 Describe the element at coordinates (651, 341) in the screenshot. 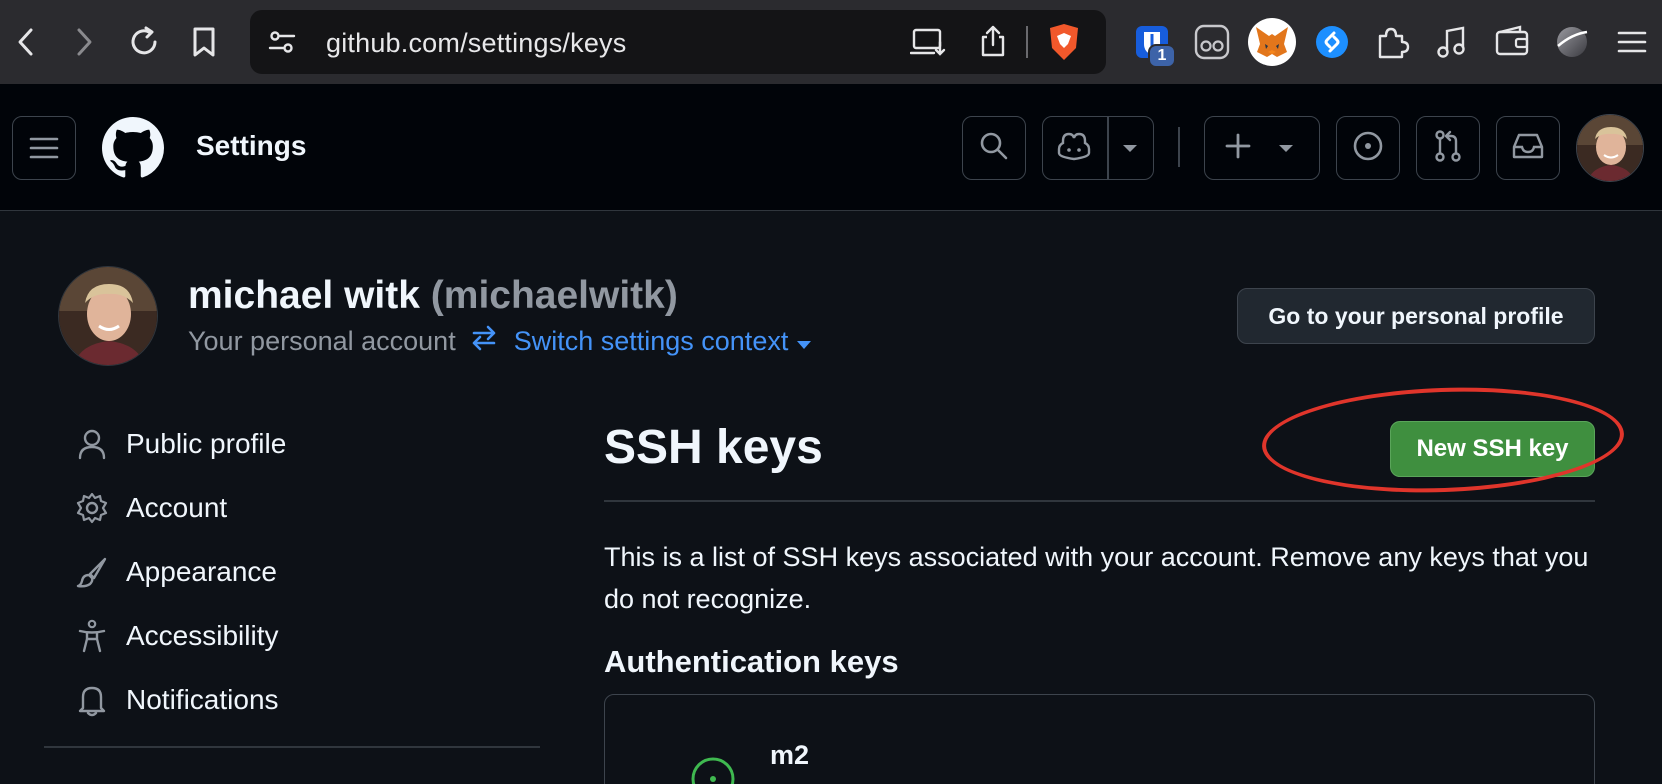

I see `switch-settings-context-label: Switch settings context` at that location.